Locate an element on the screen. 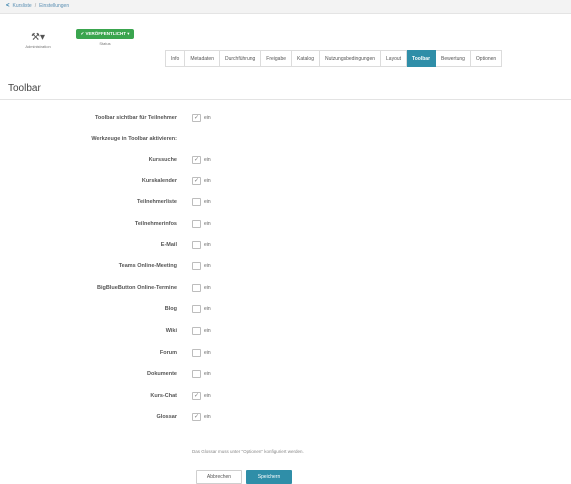  breadcrumb-item-course-list: Kursliste is located at coordinates (22, 6).